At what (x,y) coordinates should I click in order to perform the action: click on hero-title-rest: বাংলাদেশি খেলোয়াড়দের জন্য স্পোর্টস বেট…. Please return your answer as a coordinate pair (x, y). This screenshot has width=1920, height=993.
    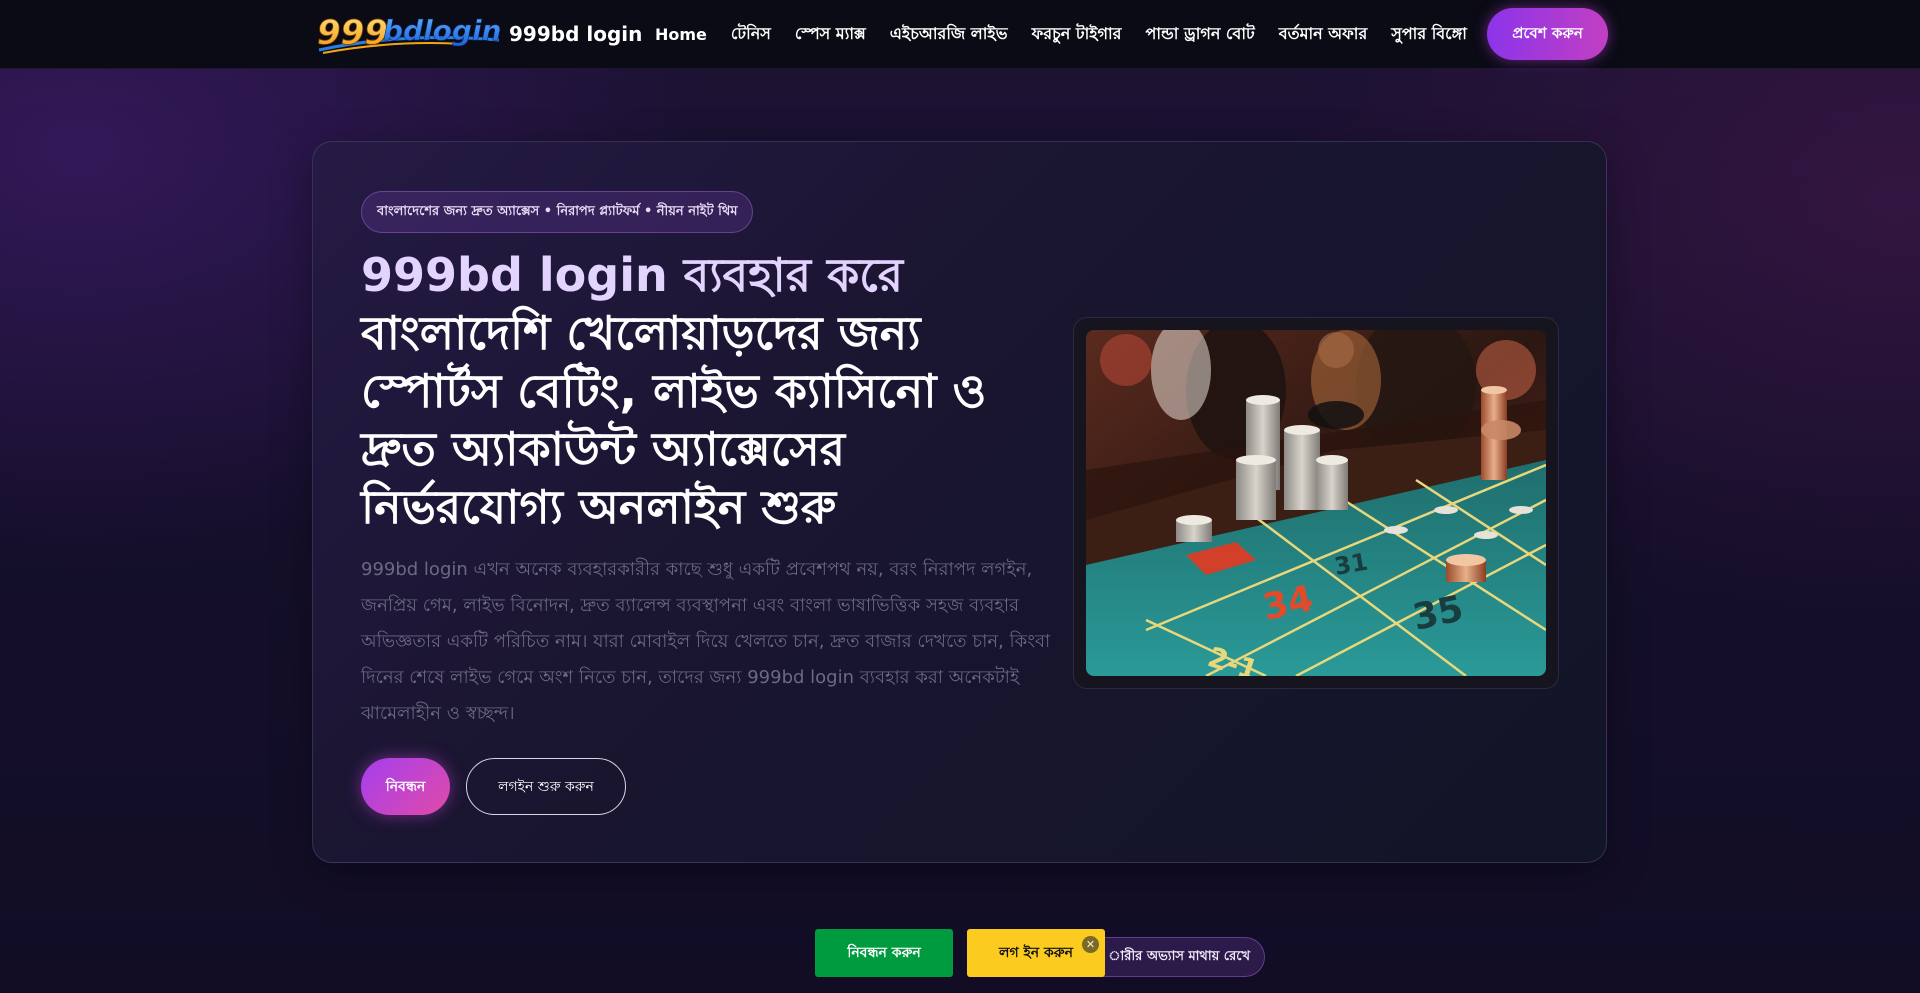
    Looking at the image, I should click on (674, 420).